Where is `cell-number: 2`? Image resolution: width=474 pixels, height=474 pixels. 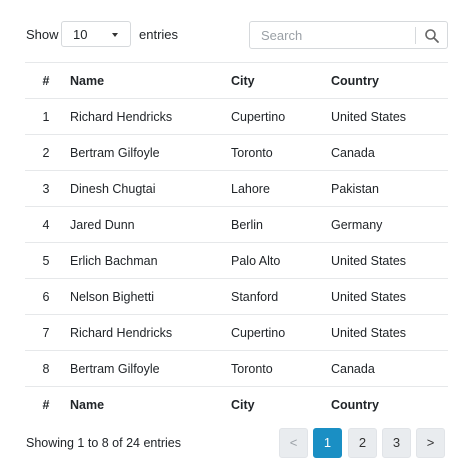 cell-number: 2 is located at coordinates (46, 152).